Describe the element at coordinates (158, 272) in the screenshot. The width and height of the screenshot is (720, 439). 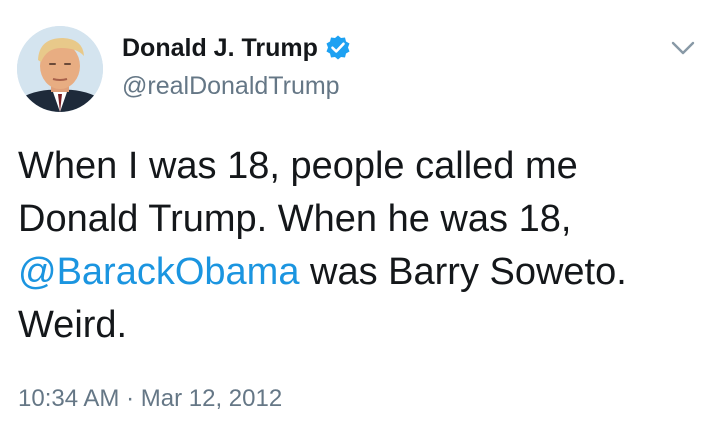
I see `mention-link: @BarackObama` at that location.